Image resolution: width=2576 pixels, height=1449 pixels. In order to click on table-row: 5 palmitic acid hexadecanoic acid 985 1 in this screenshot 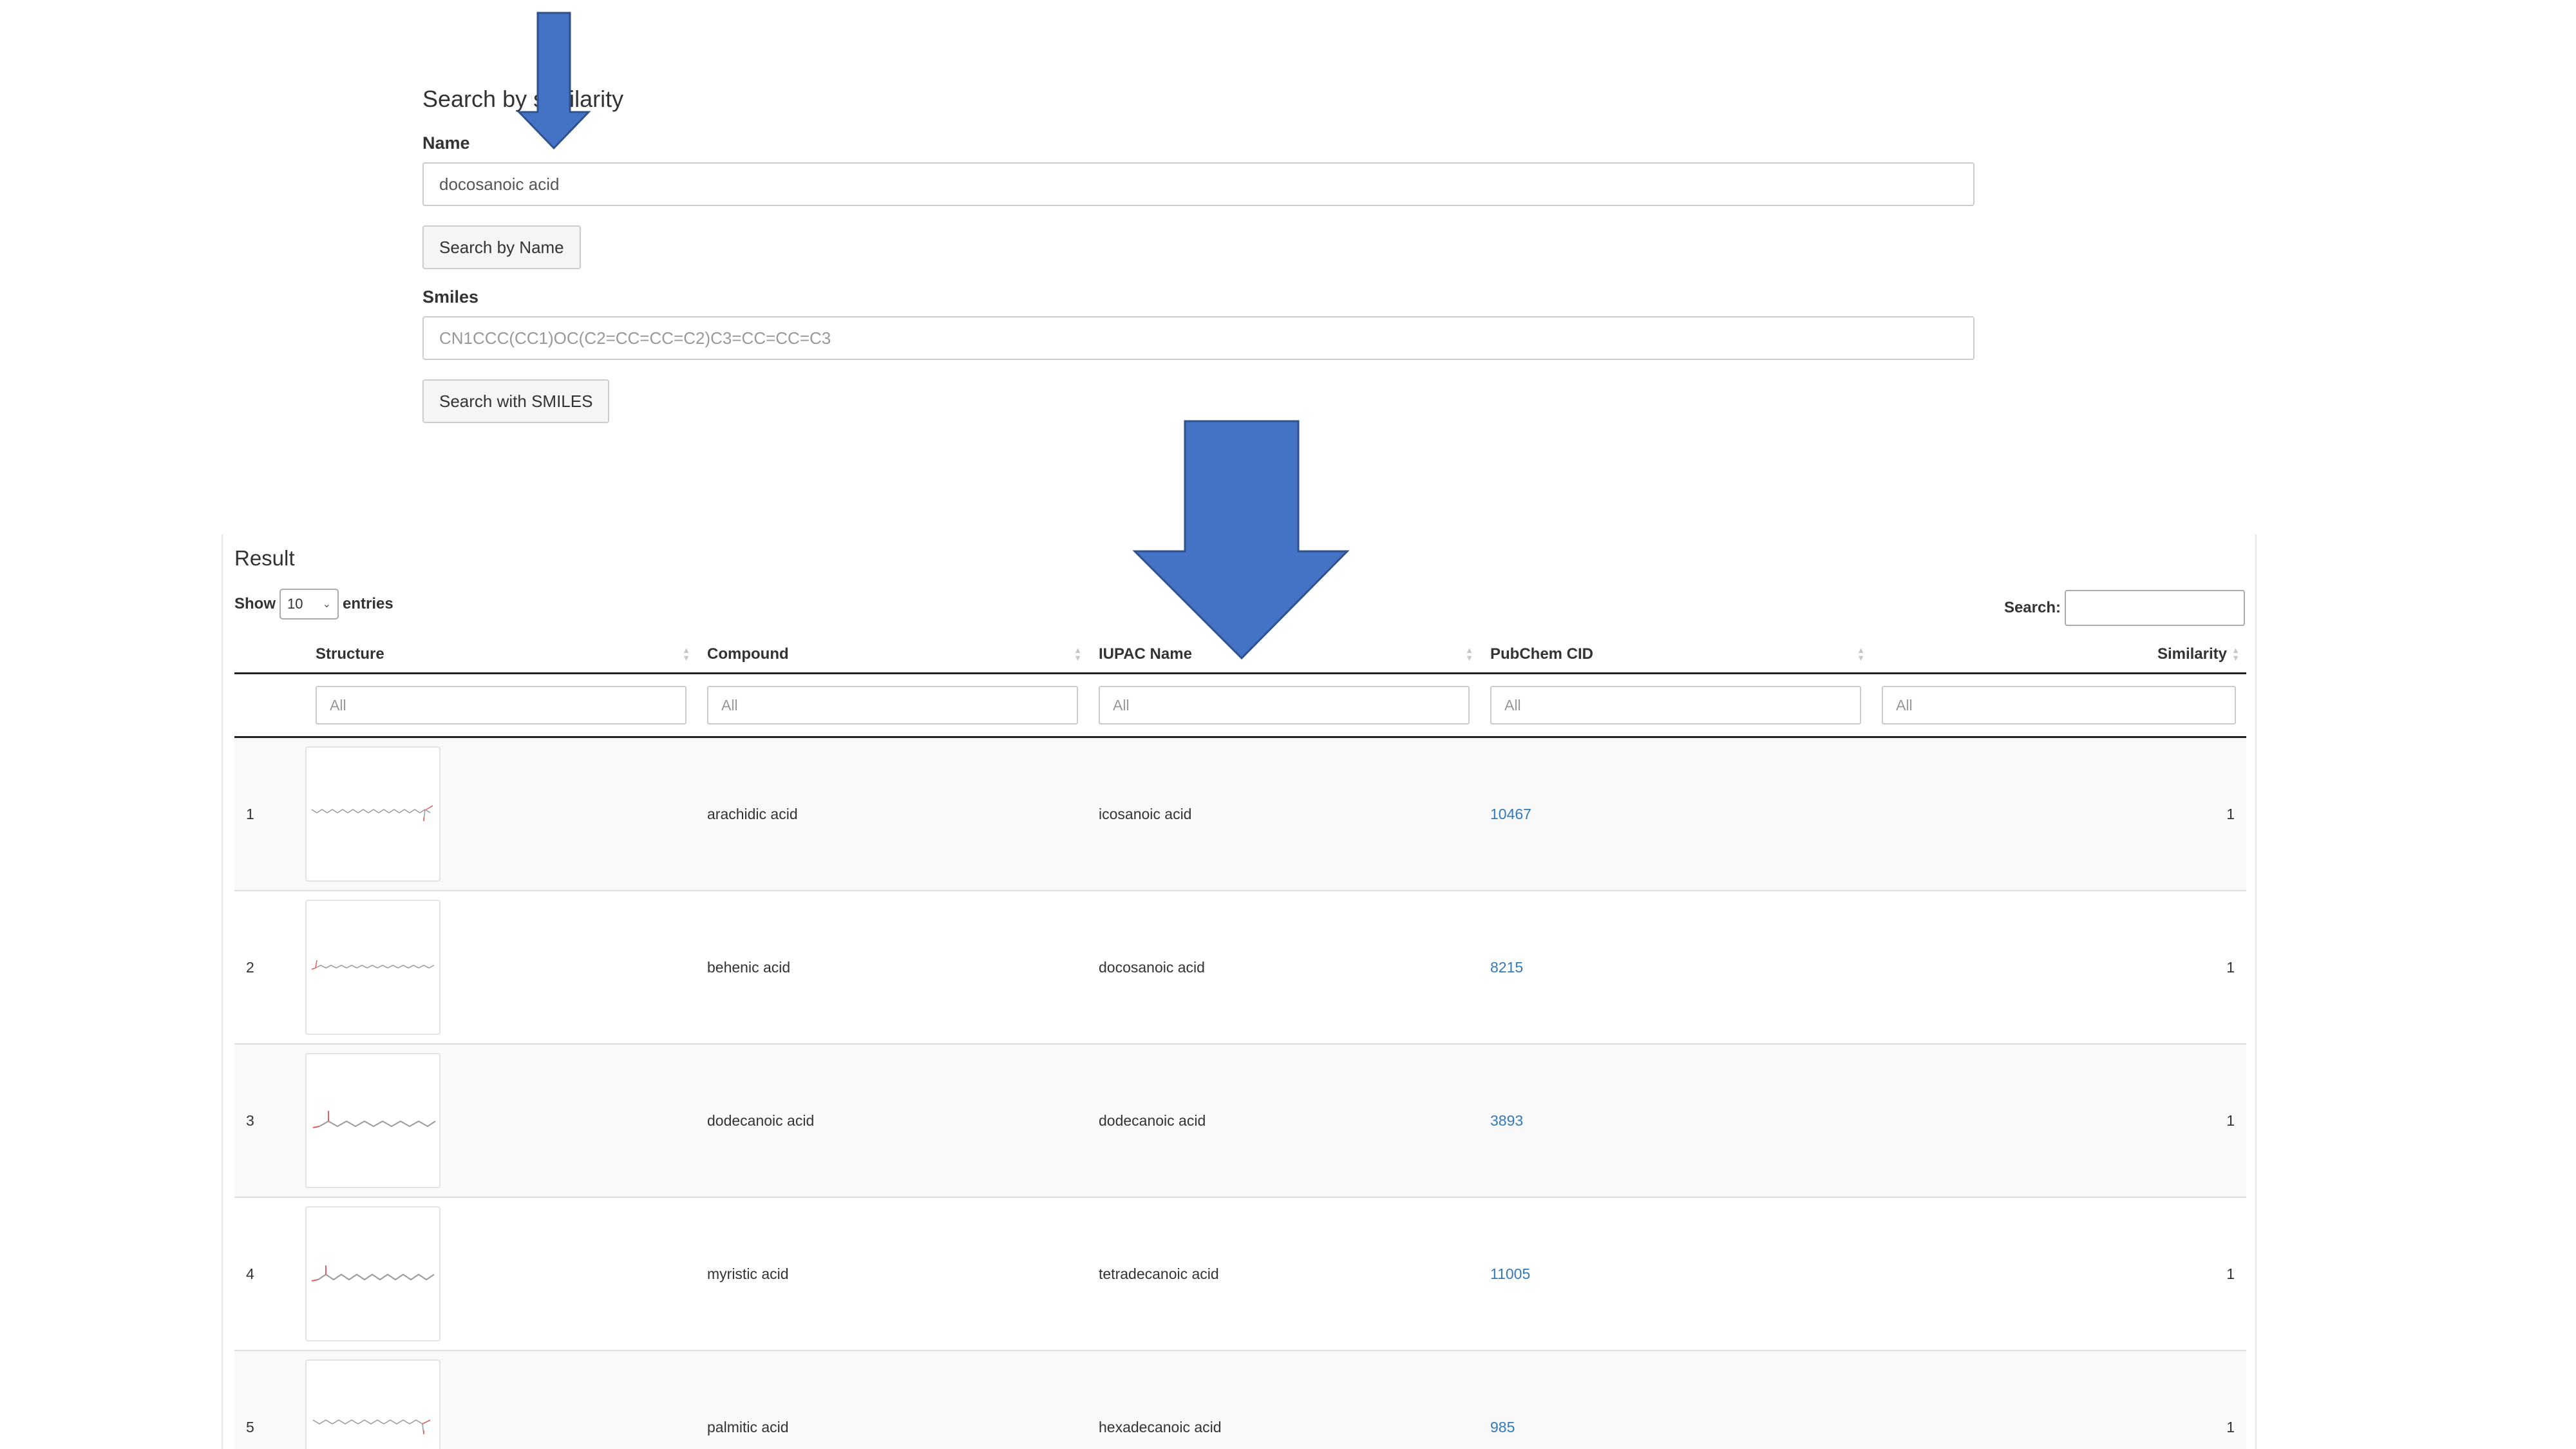, I will do `click(1240, 1399)`.